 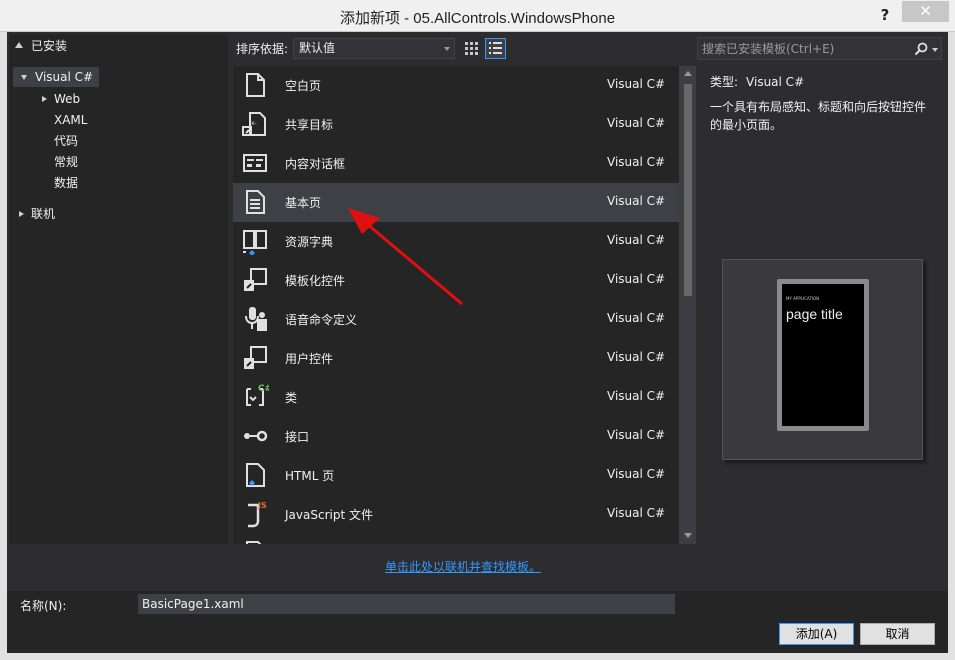 I want to click on window-title: 添加新项 - 05.AllControls.WindowsPhone, so click(x=477, y=18).